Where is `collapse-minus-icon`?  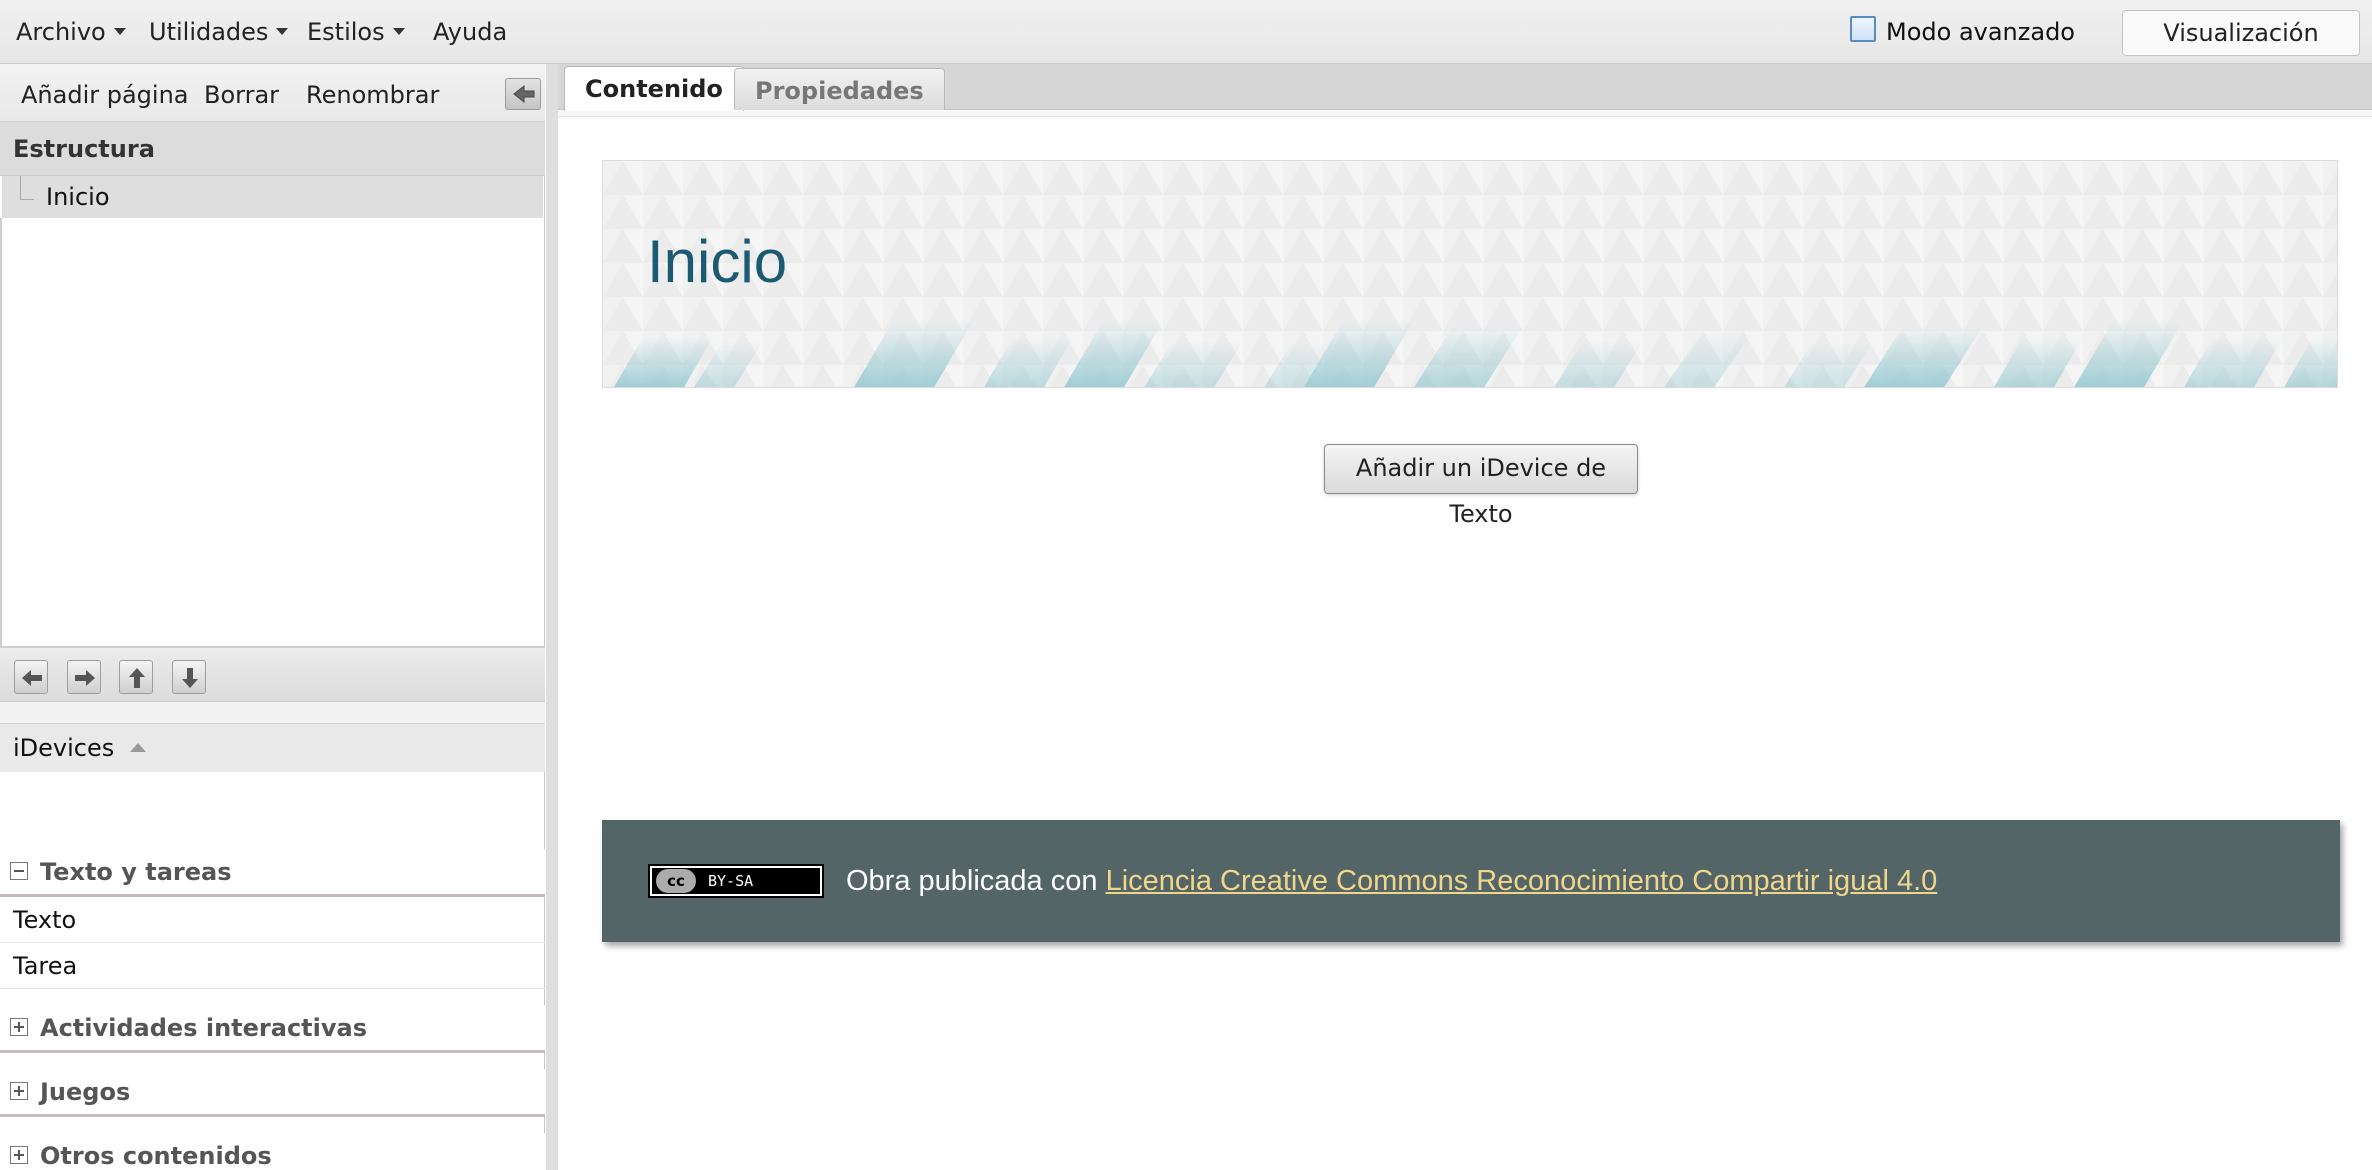
collapse-minus-icon is located at coordinates (19, 871).